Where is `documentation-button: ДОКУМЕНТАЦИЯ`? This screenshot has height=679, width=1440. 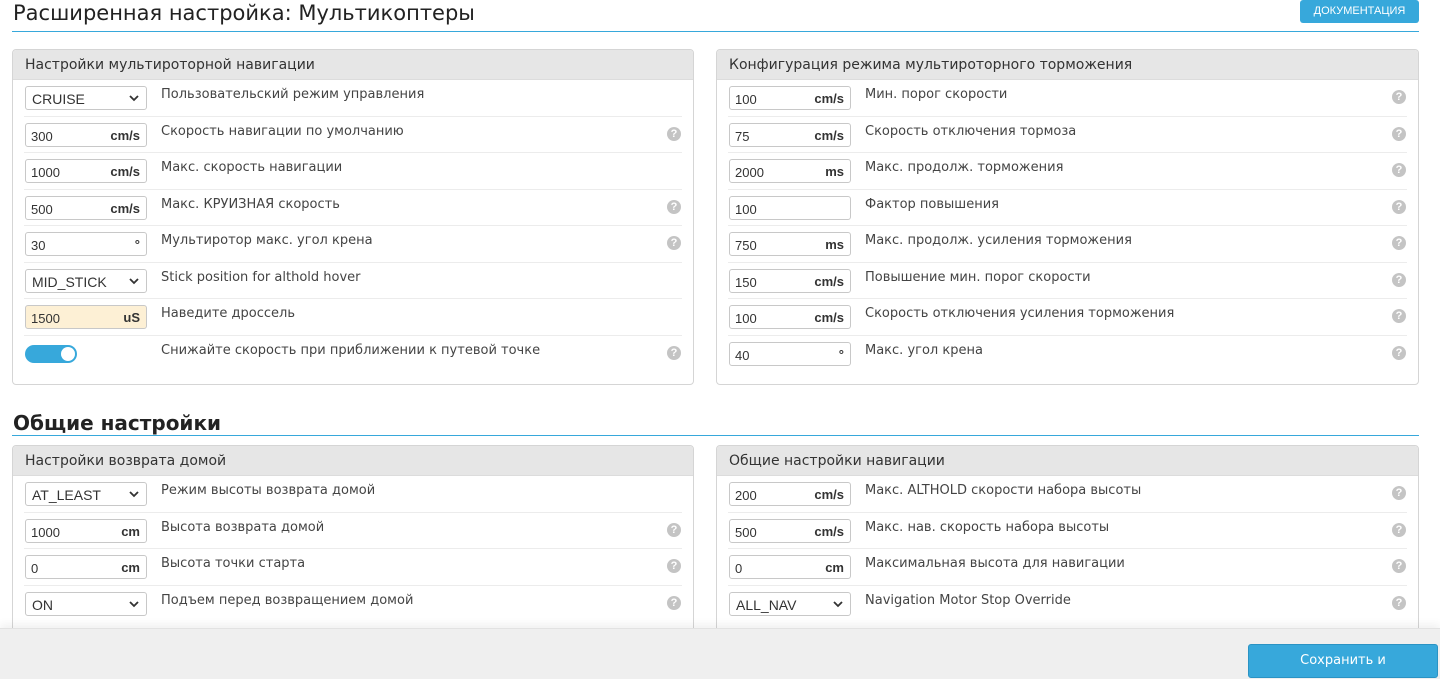 documentation-button: ДОКУМЕНТАЦИЯ is located at coordinates (1359, 11).